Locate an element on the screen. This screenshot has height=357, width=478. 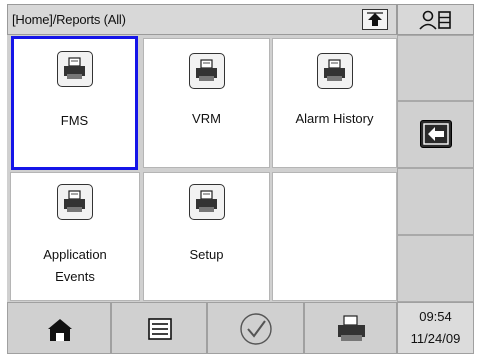
side-panel is located at coordinates (435, 168).